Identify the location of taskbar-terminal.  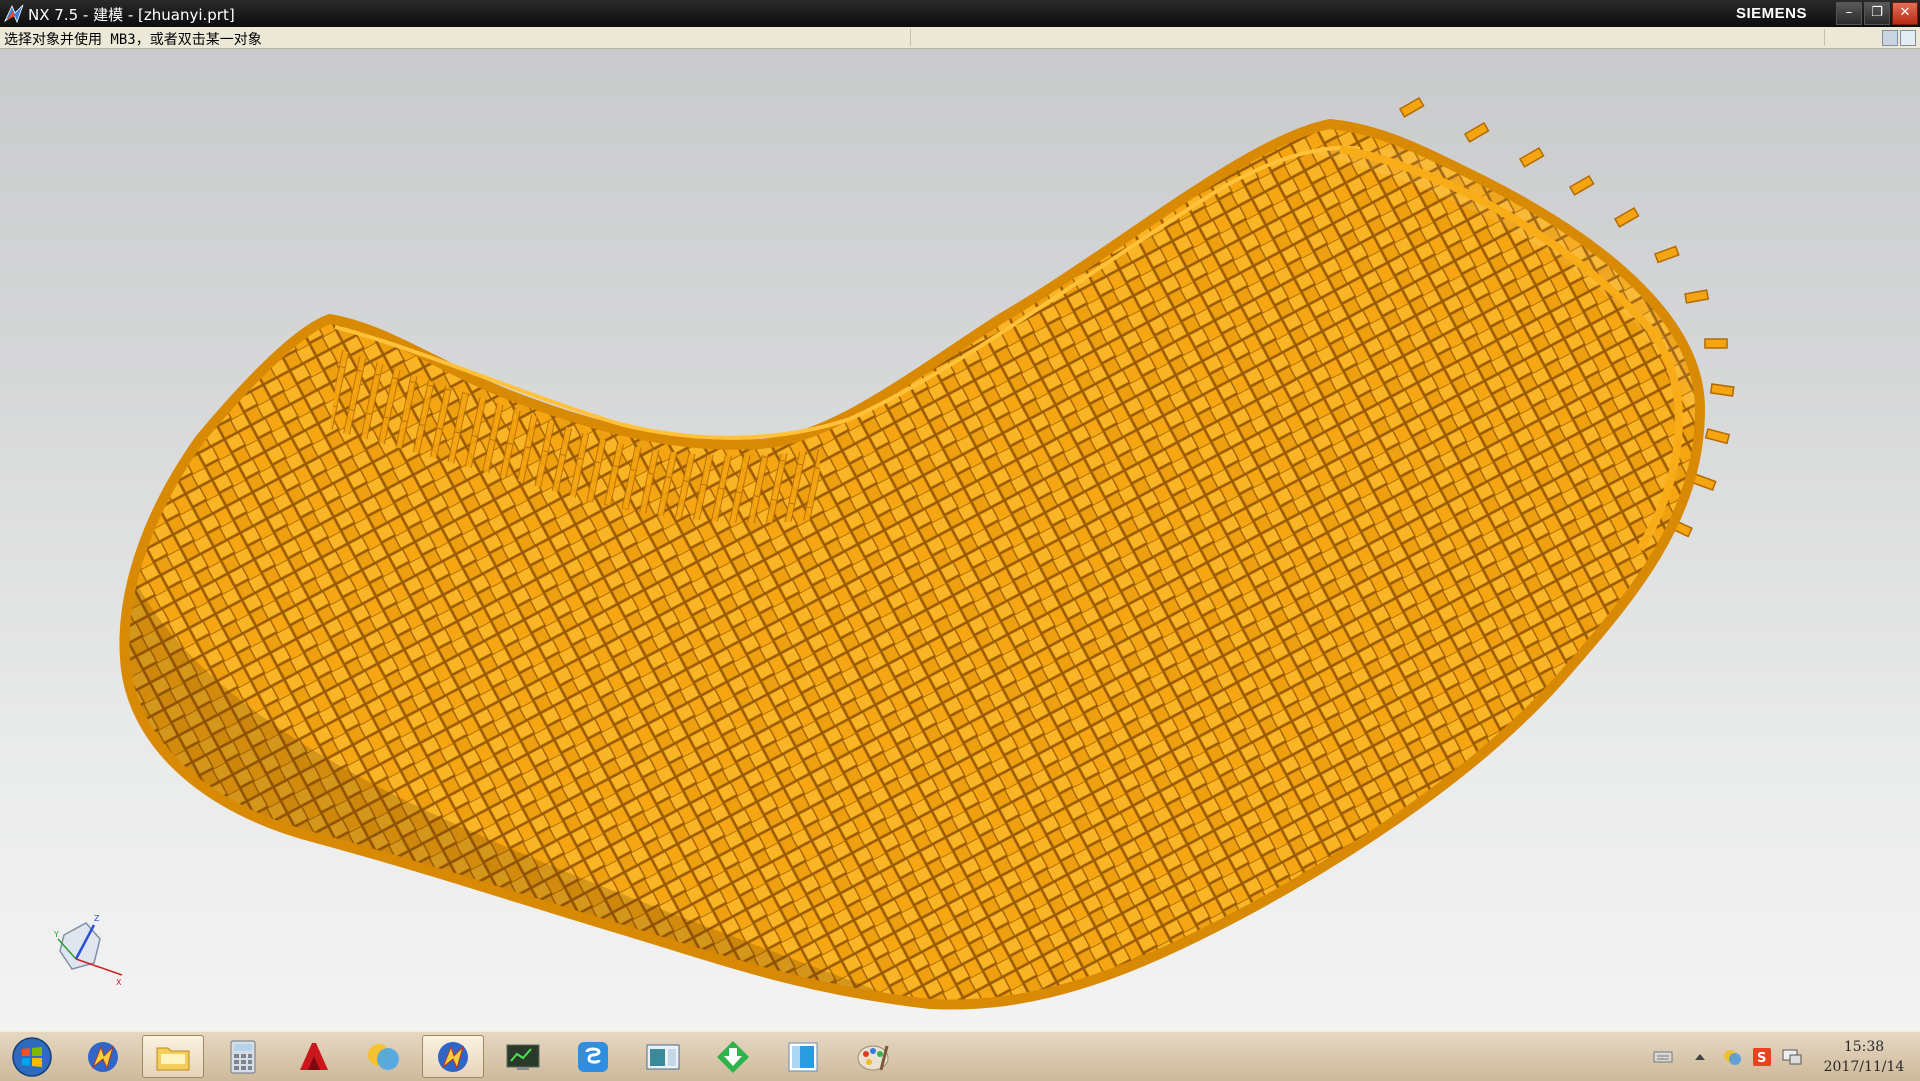
(523, 1056).